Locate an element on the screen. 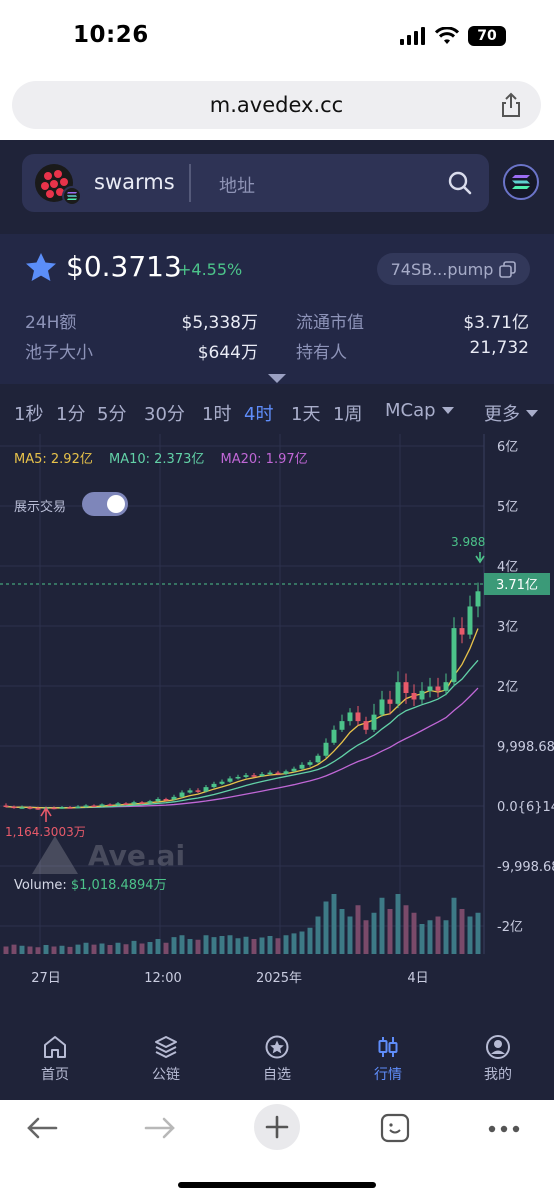 The image size is (554, 1200). back-arrow-icon is located at coordinates (42, 1128).